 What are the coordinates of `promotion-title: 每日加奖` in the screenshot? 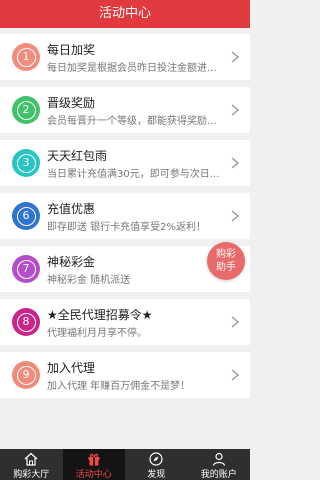 It's located at (71, 50).